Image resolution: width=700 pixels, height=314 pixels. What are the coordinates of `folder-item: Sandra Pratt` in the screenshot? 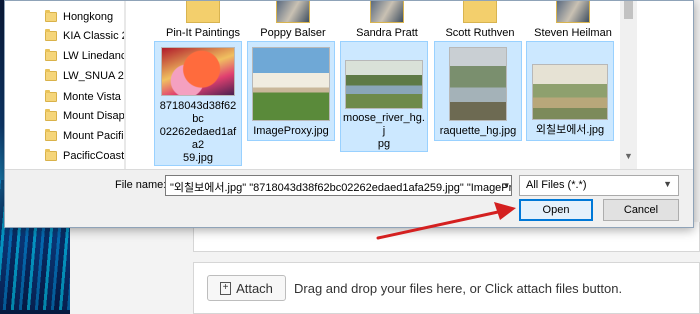 It's located at (387, 21).